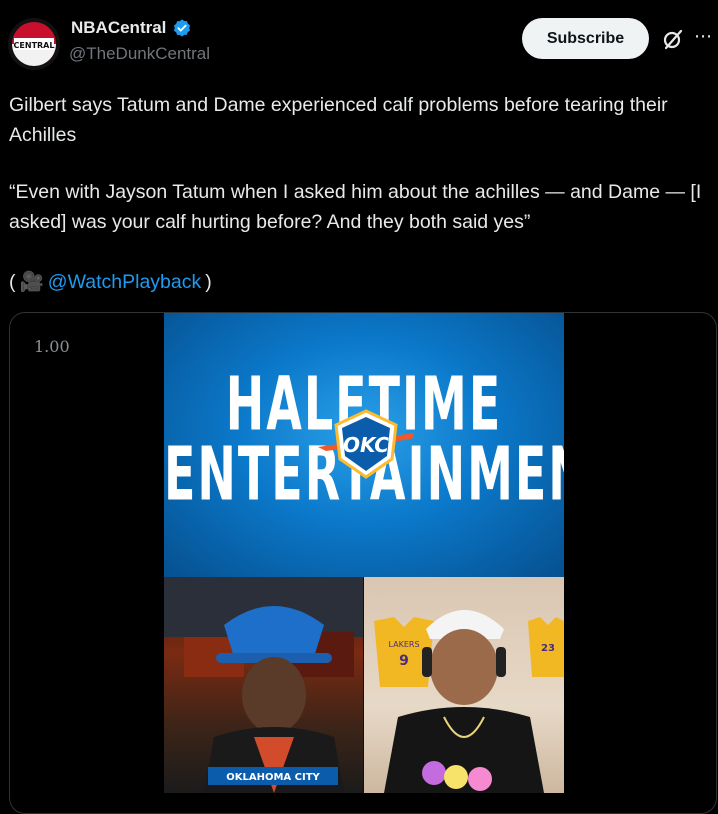 This screenshot has width=718, height=814. I want to click on verified-badge-icon, so click(182, 28).